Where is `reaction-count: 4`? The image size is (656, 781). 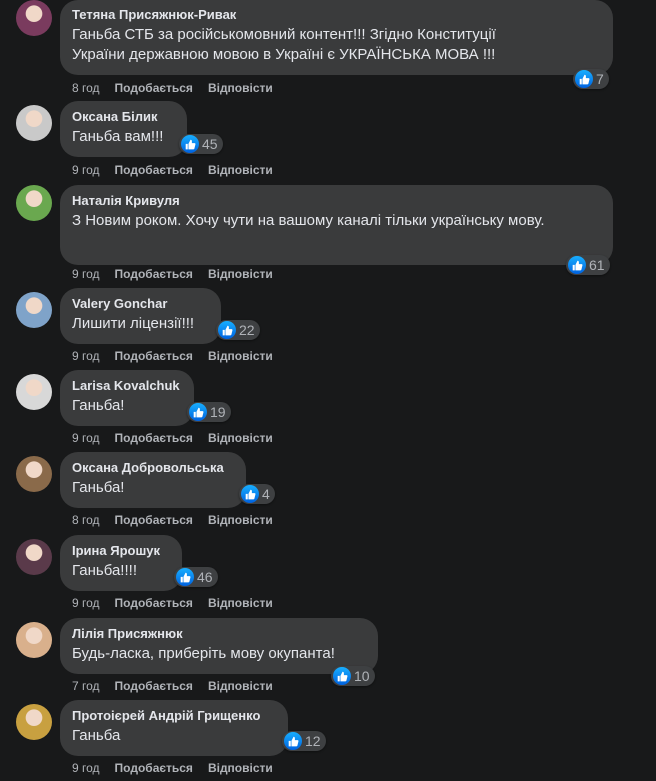
reaction-count: 4 is located at coordinates (257, 494).